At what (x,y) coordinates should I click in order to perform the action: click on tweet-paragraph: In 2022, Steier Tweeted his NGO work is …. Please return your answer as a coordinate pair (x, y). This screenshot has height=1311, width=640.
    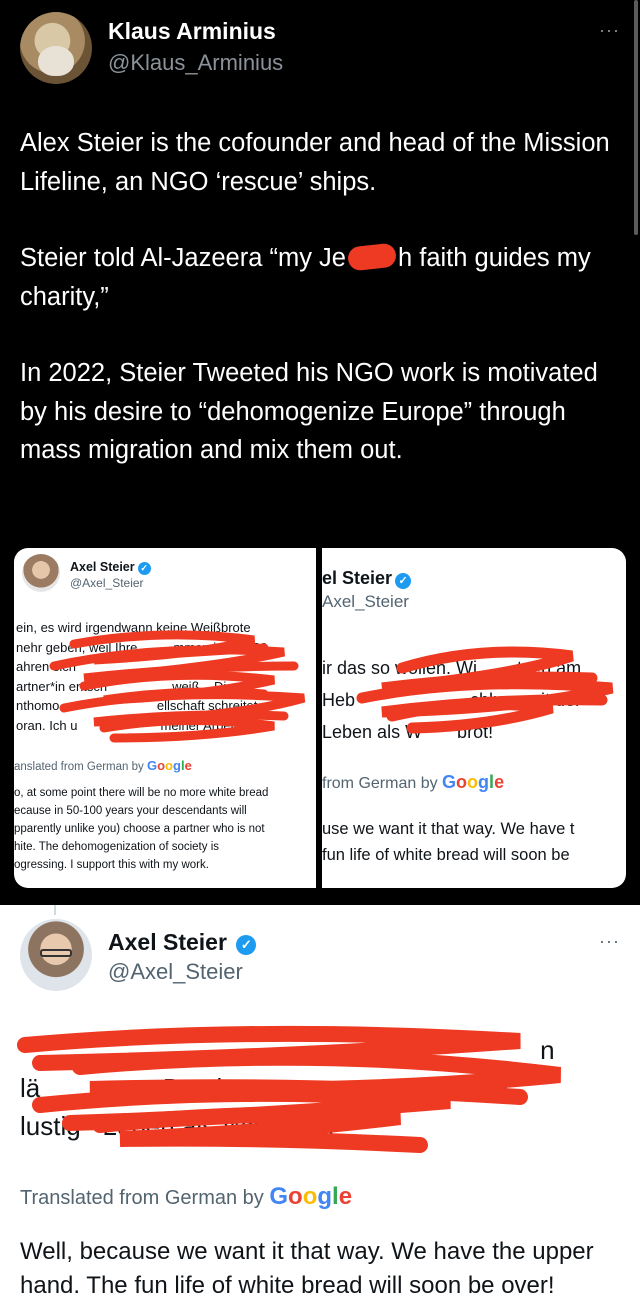
    Looking at the image, I should click on (309, 411).